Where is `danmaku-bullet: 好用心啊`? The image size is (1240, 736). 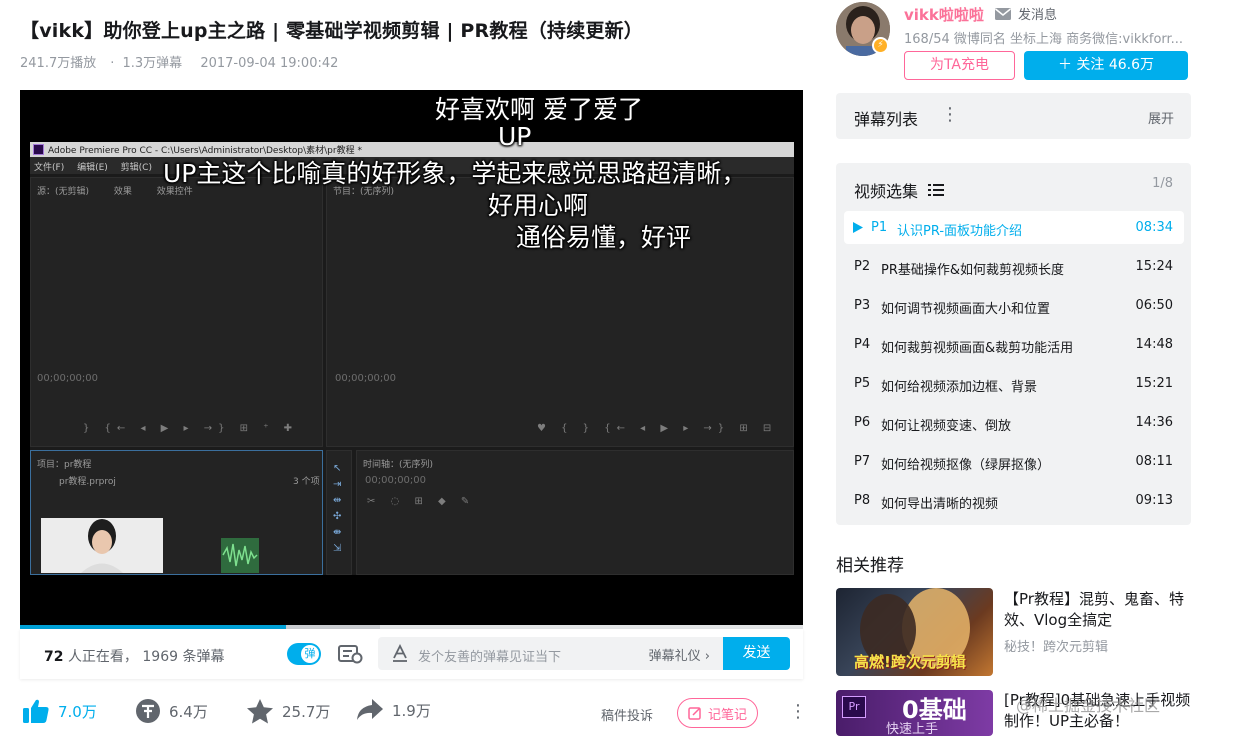
danmaku-bullet: 好用心啊 is located at coordinates (538, 205).